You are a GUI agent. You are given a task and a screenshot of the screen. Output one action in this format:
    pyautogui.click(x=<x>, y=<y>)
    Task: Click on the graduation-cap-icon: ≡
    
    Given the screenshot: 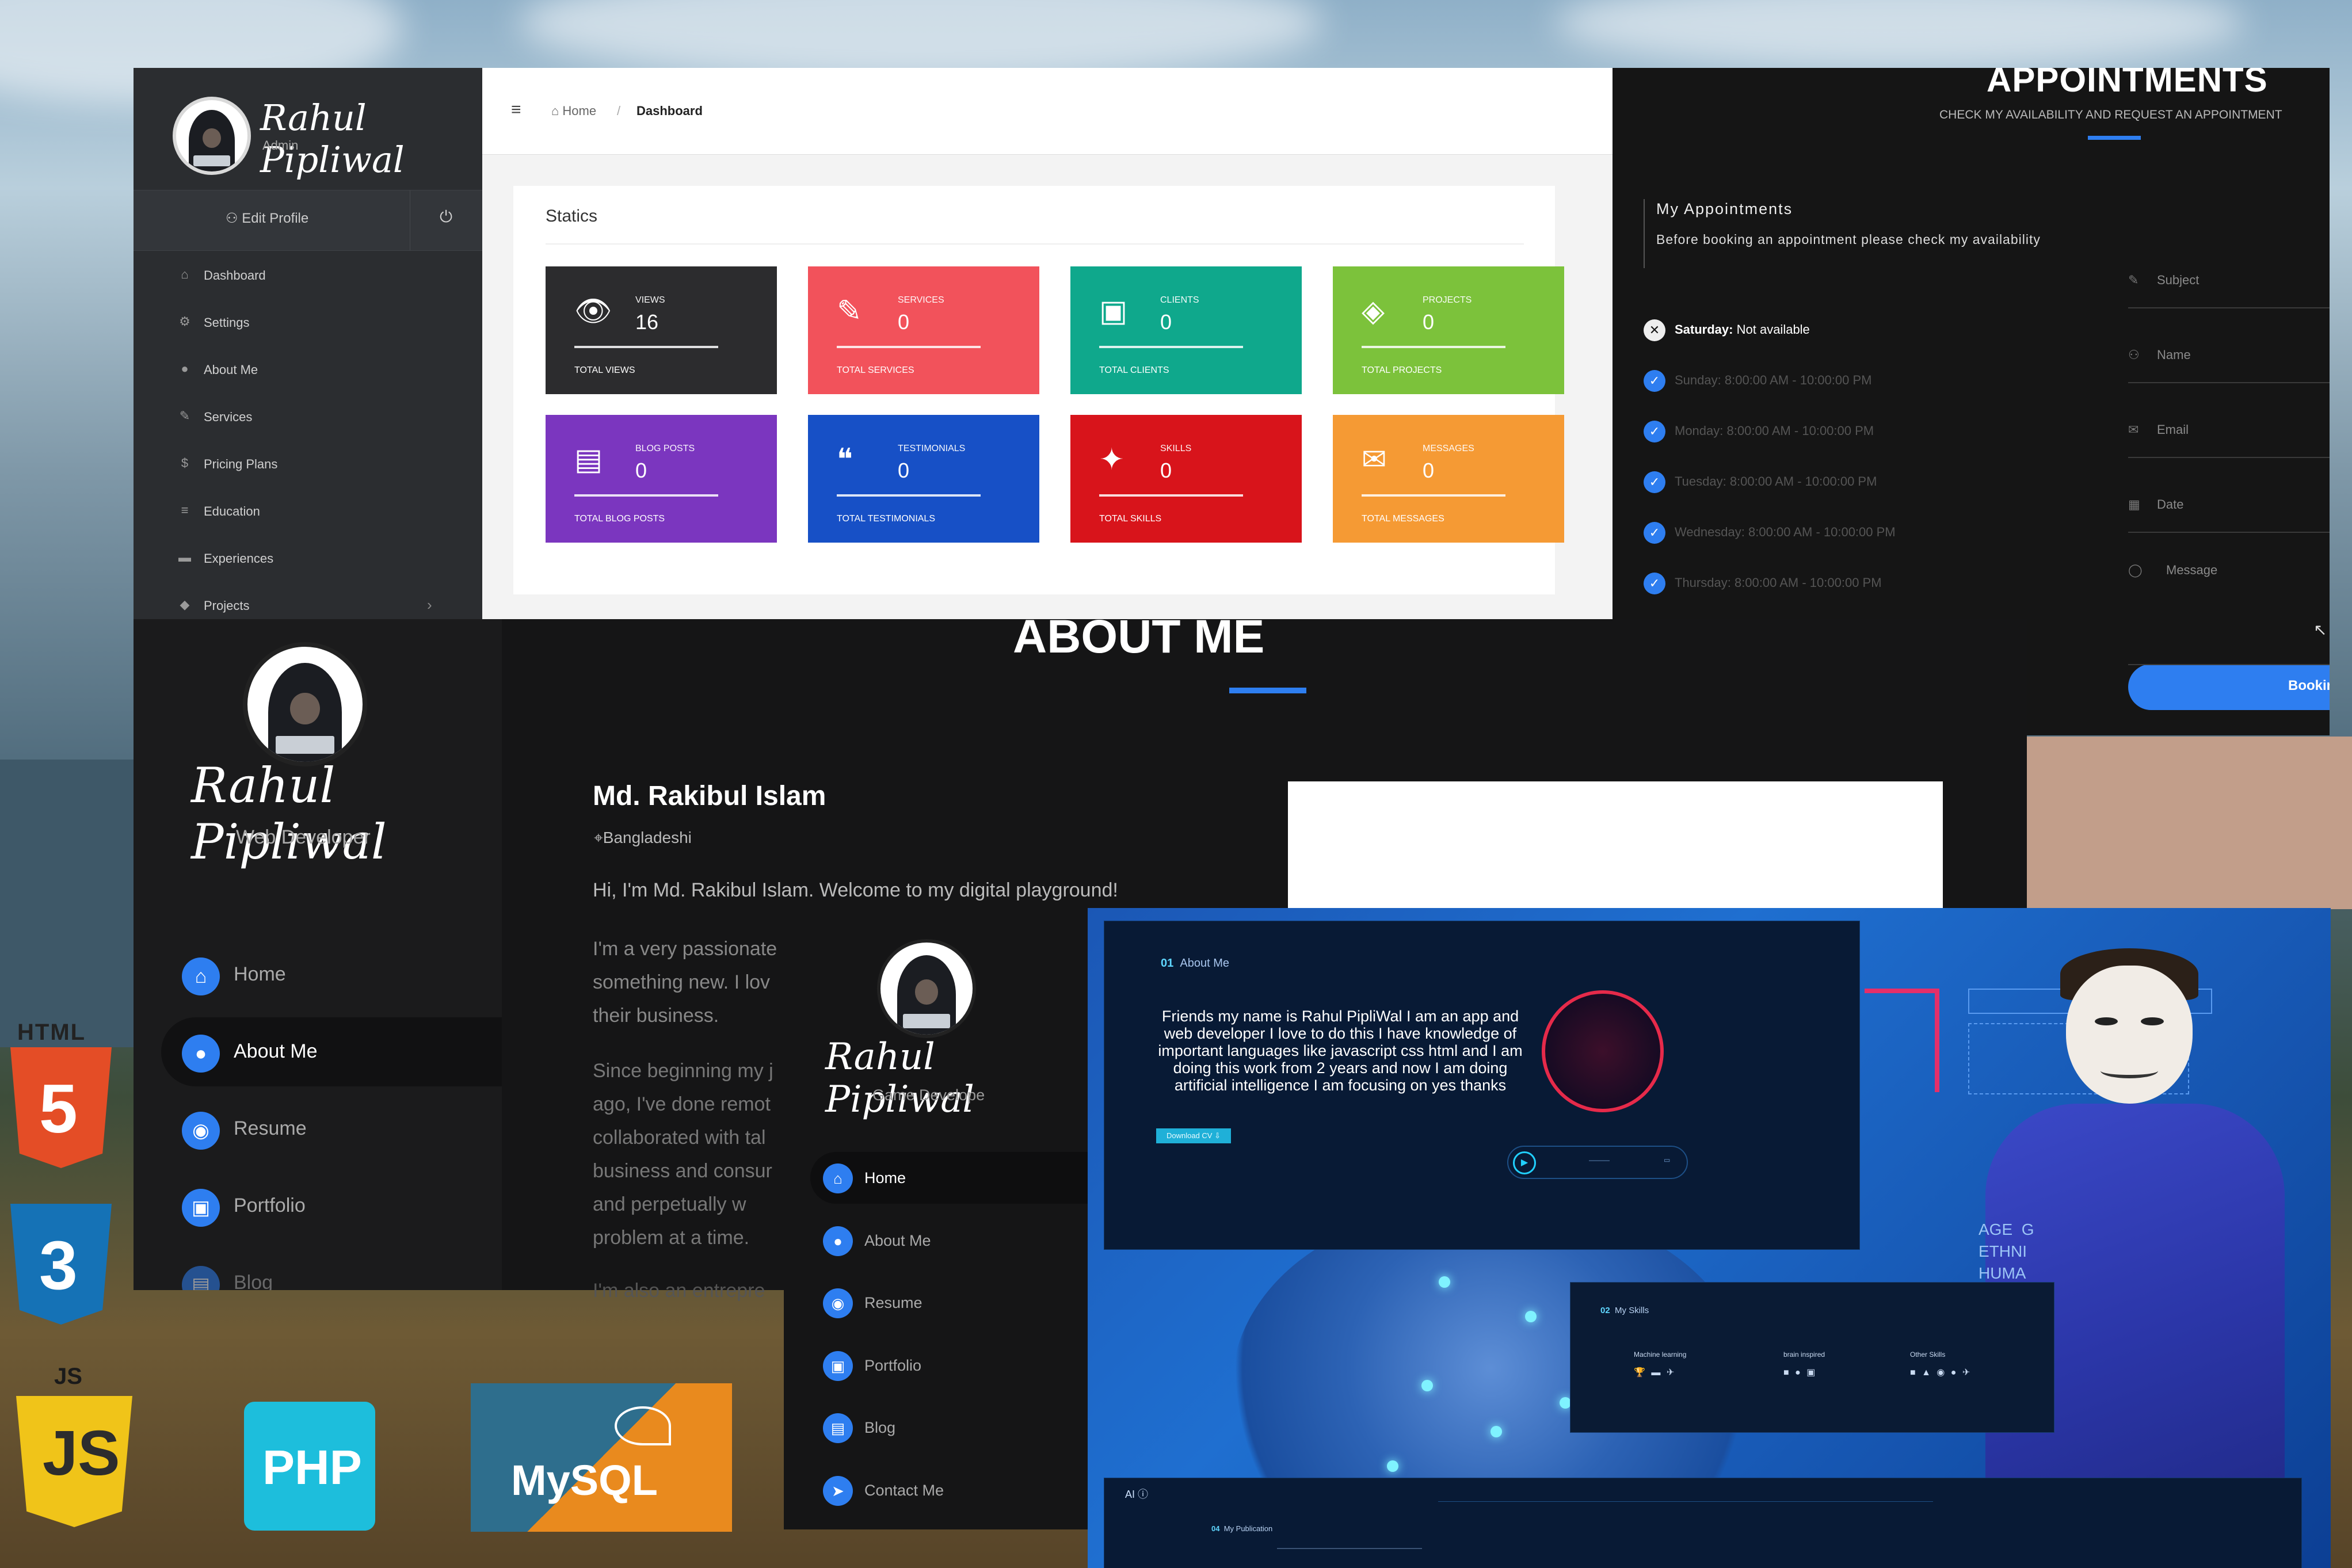 What is the action you would take?
    pyautogui.click(x=185, y=510)
    